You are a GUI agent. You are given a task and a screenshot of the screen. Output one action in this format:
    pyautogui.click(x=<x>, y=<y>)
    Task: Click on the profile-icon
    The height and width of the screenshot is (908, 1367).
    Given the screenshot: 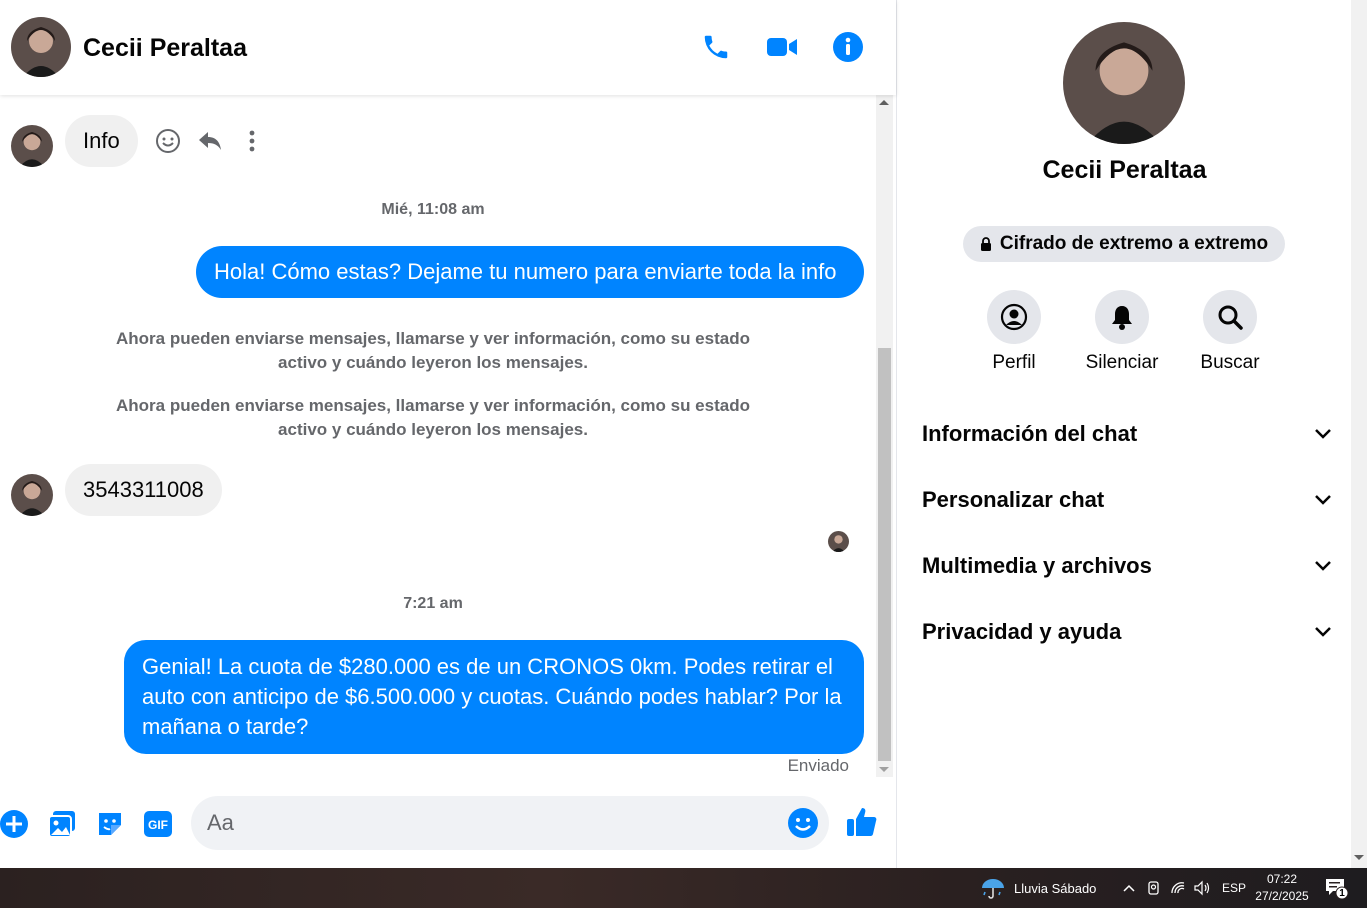 What is the action you would take?
    pyautogui.click(x=1014, y=317)
    